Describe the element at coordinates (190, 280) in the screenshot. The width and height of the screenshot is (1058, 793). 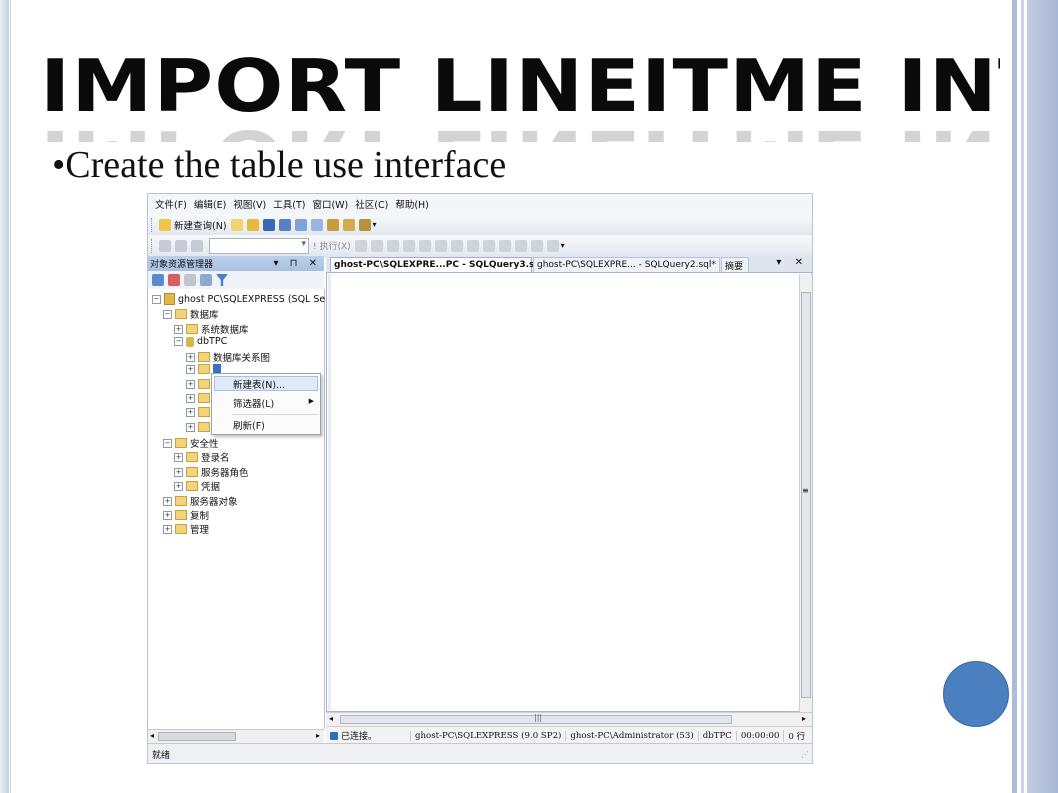
I see `stop-icon` at that location.